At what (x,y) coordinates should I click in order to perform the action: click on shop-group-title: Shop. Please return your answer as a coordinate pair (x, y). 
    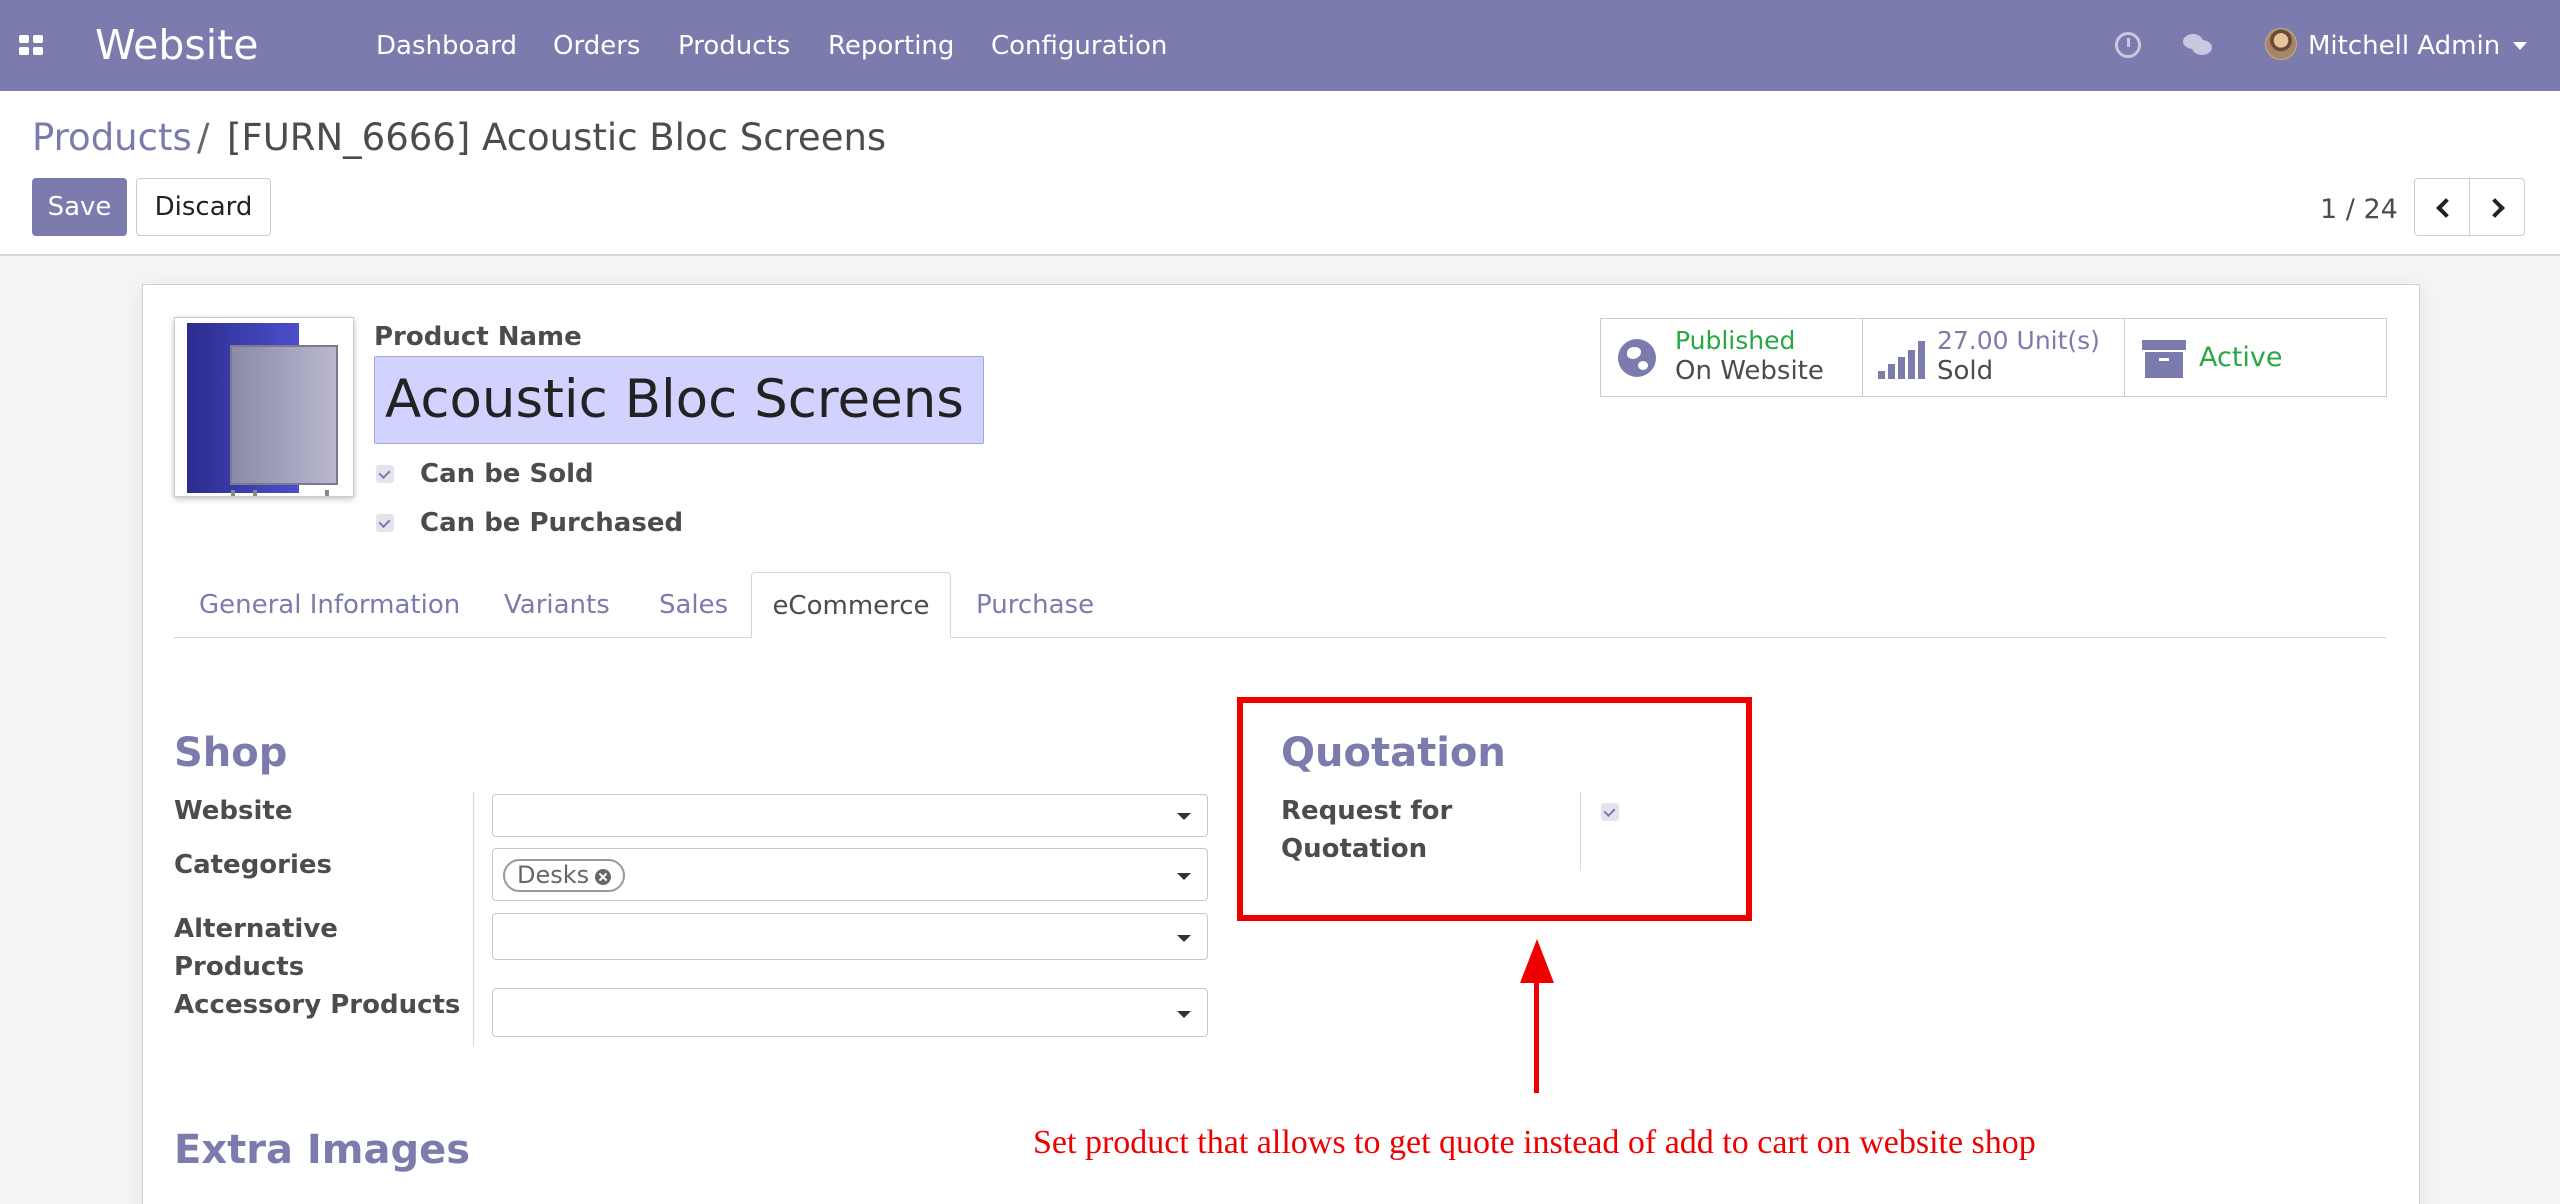
    Looking at the image, I should click on (231, 753).